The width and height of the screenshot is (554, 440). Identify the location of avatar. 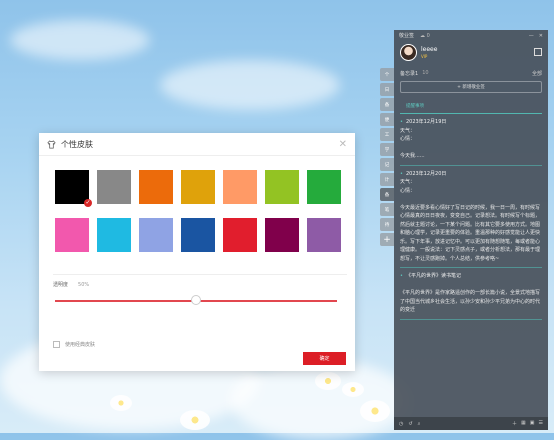
(408, 52).